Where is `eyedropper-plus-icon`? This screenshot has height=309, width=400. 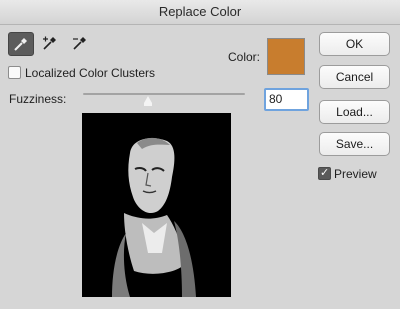 eyedropper-plus-icon is located at coordinates (49, 43).